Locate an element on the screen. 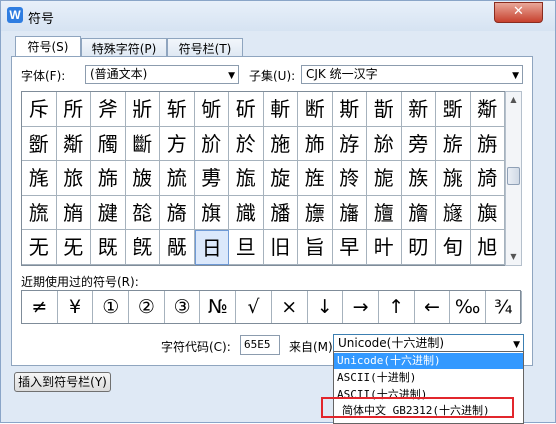  character-cell: 旞 is located at coordinates (453, 213).